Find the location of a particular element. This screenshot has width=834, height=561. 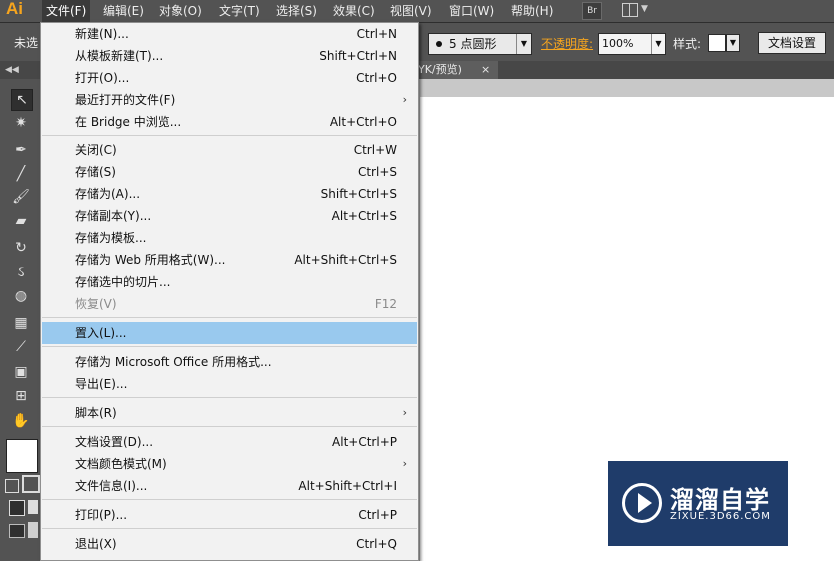

line-tool-icon: ╱ is located at coordinates (21, 174).